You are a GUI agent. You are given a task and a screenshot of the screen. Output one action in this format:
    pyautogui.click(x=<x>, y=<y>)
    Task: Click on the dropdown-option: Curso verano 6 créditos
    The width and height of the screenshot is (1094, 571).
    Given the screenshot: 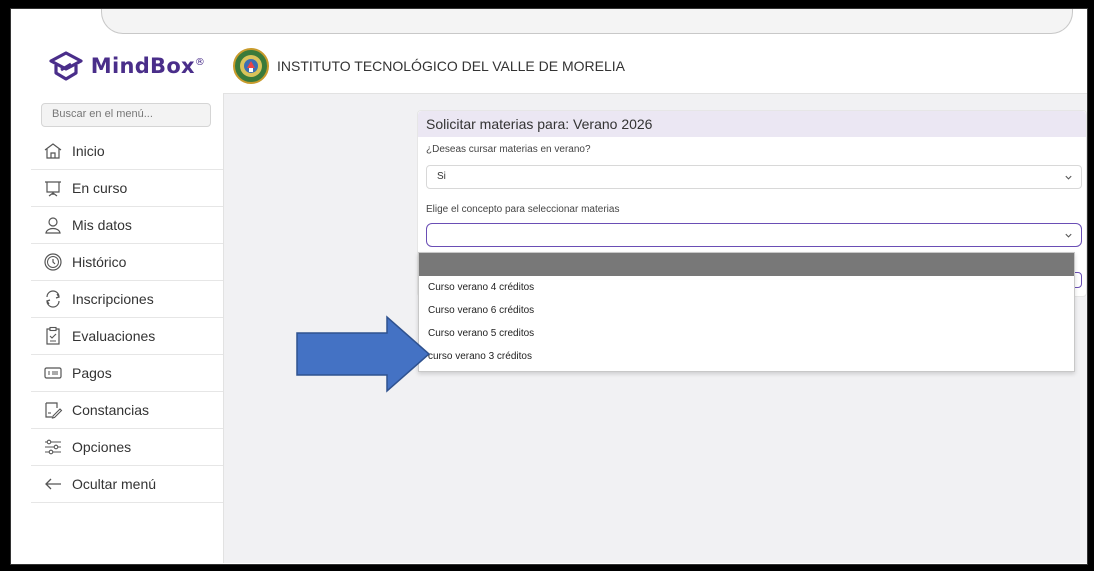 What is the action you would take?
    pyautogui.click(x=746, y=310)
    